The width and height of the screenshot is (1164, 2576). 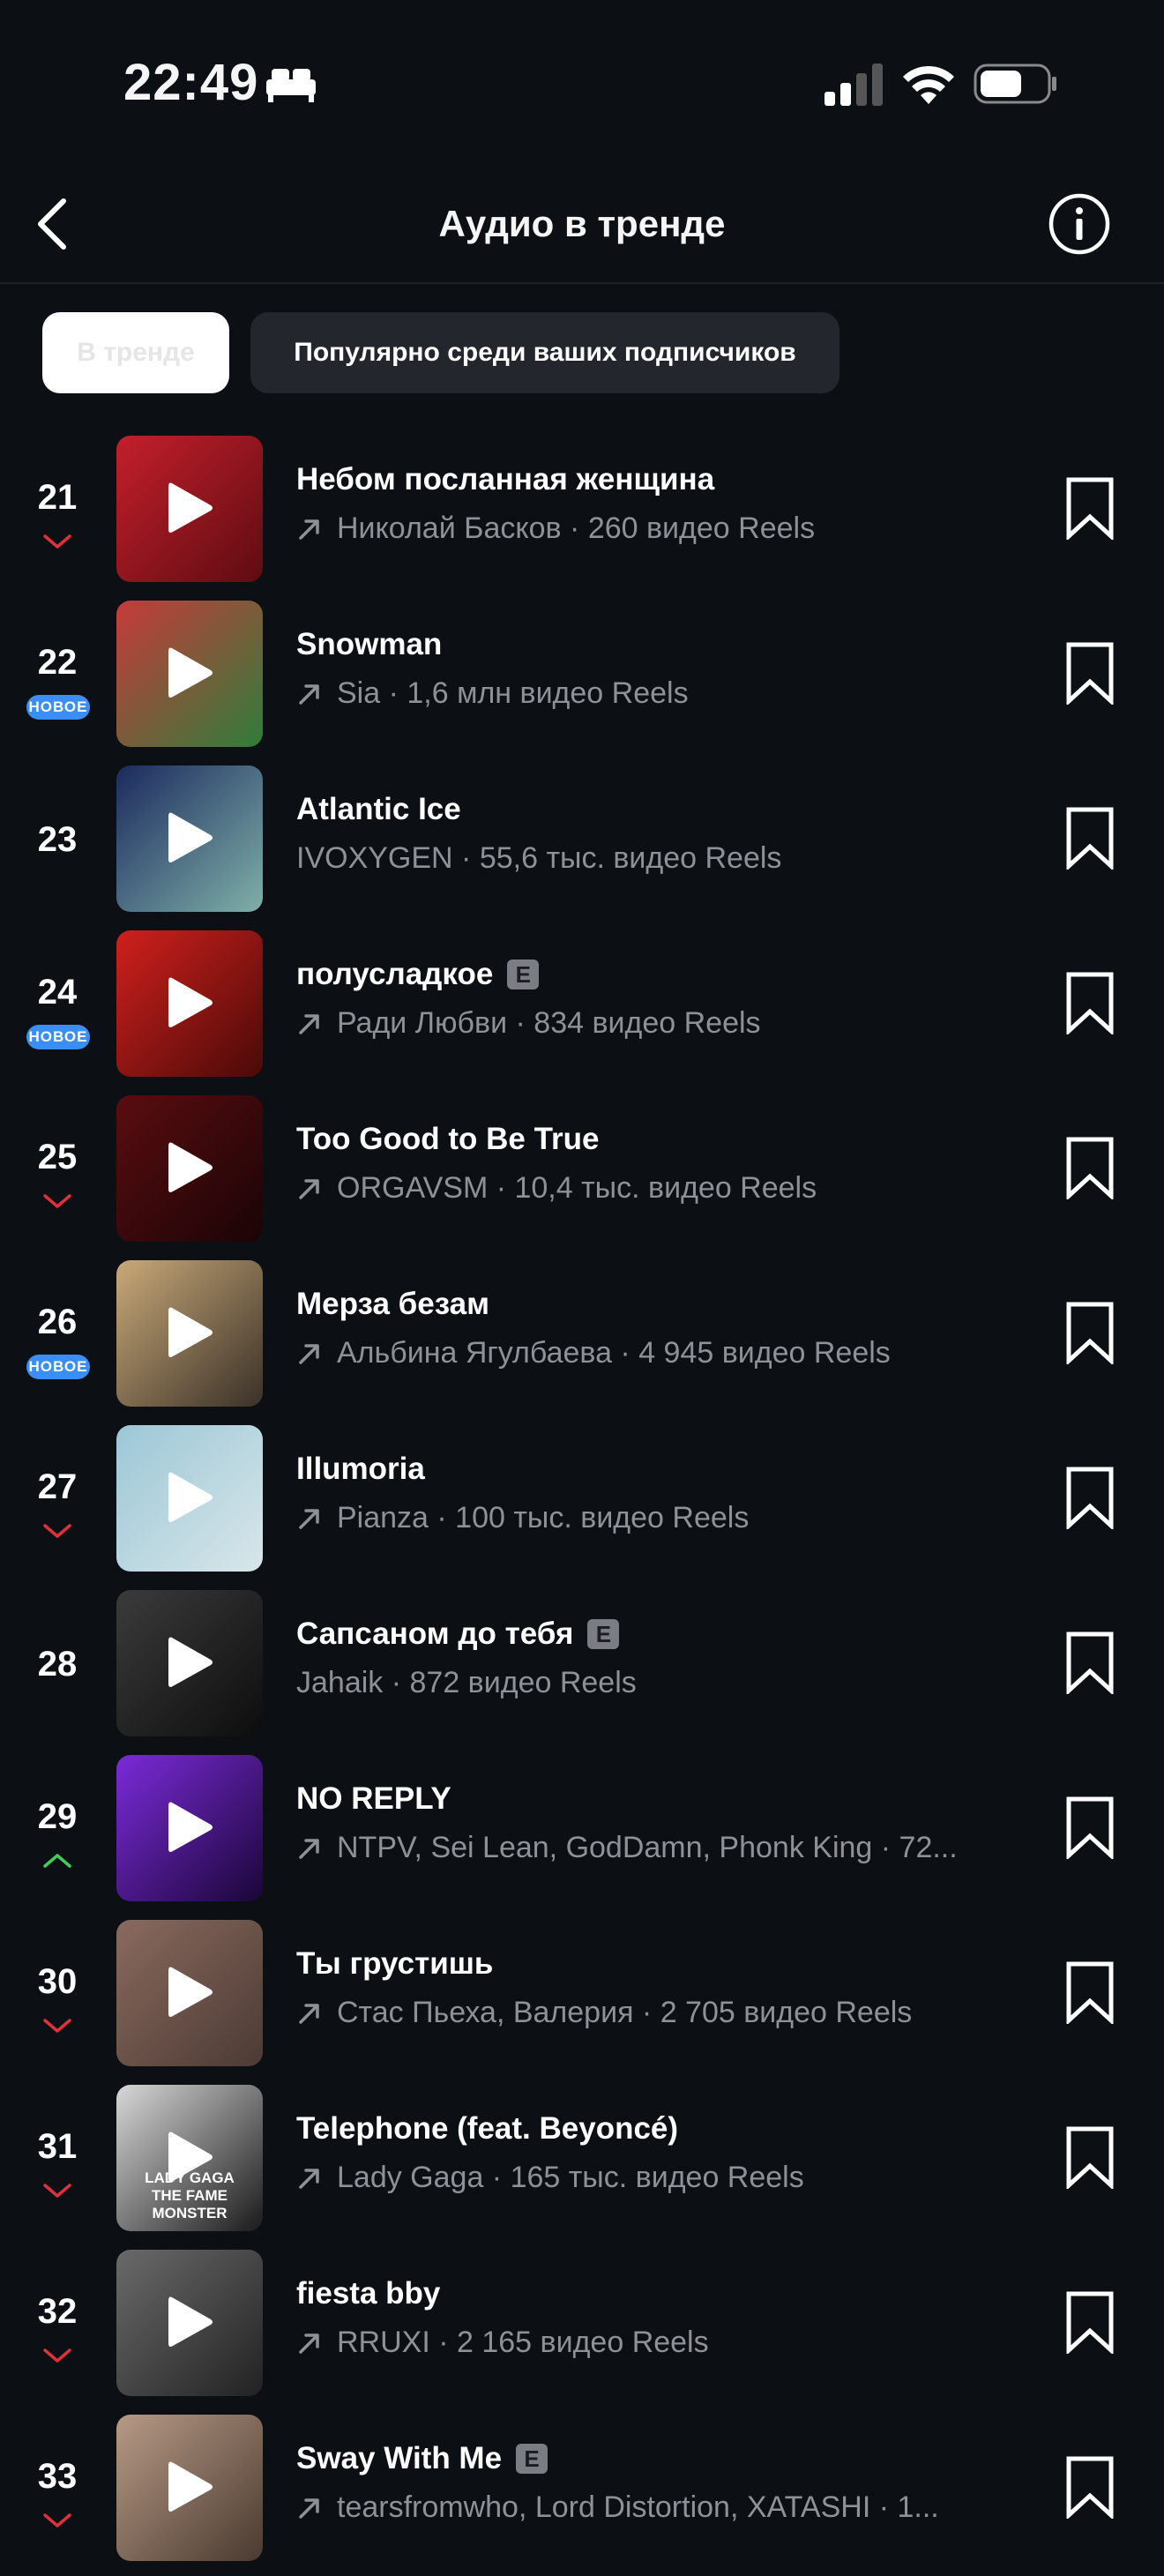 I want to click on track-title-row: Мерза безам, so click(x=392, y=1304).